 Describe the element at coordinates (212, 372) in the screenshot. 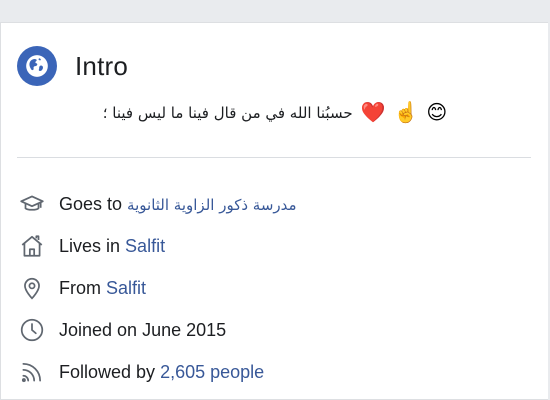

I see `followers-link: 2,605 people` at that location.